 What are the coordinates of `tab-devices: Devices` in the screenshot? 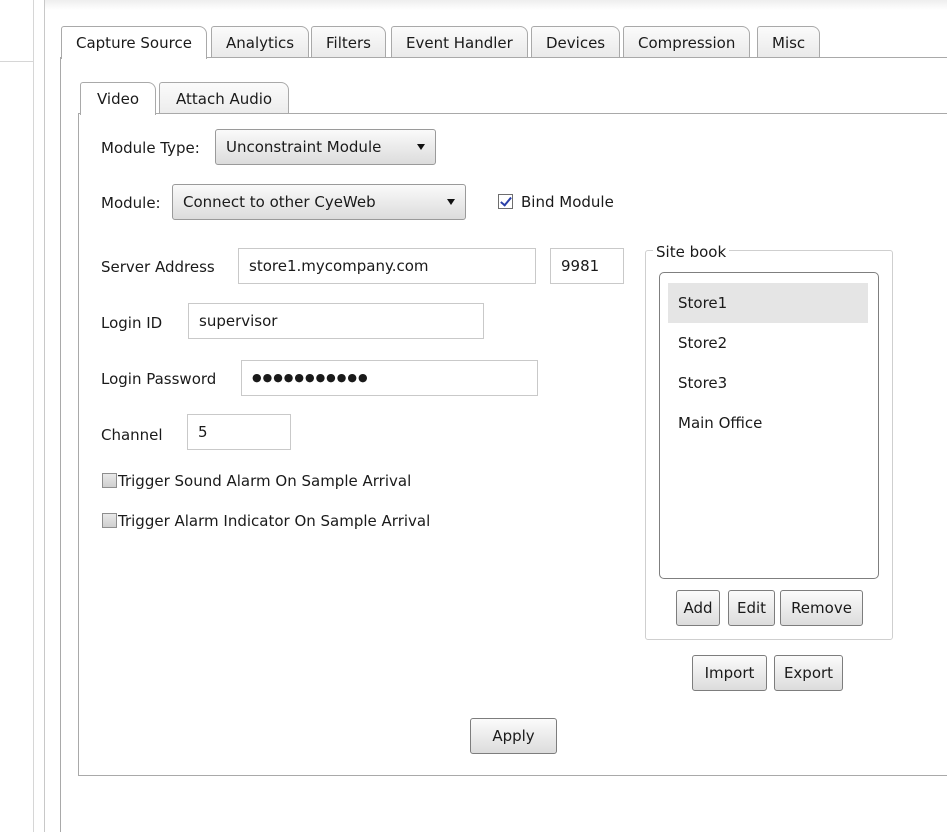 It's located at (576, 42).